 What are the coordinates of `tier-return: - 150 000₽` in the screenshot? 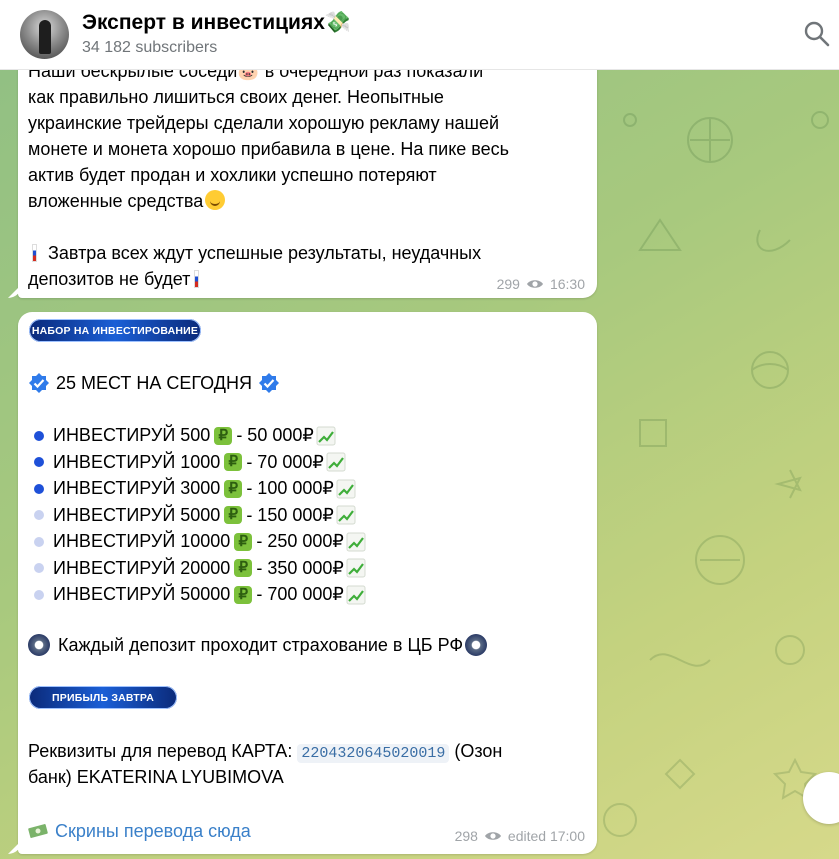 It's located at (290, 514).